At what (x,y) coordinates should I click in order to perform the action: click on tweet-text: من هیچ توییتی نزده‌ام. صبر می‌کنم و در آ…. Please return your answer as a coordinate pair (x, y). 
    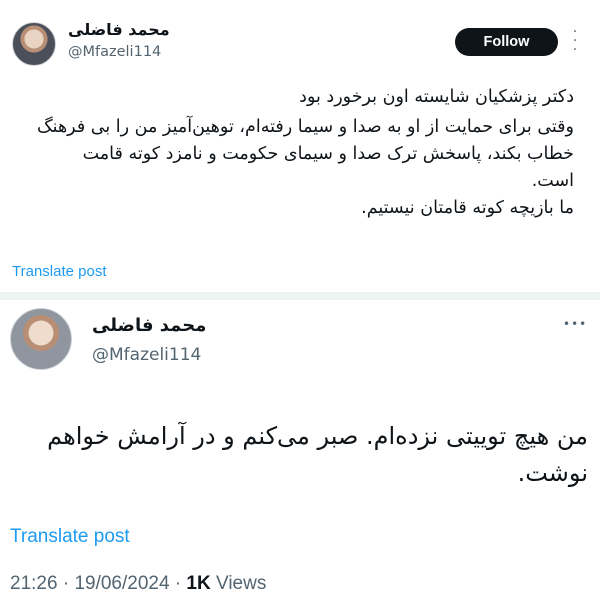
    Looking at the image, I should click on (314, 455).